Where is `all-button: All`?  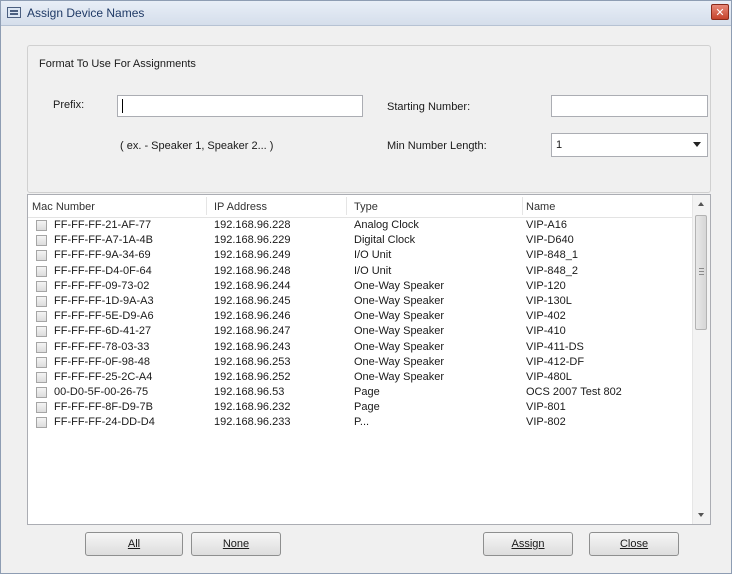 all-button: All is located at coordinates (134, 544).